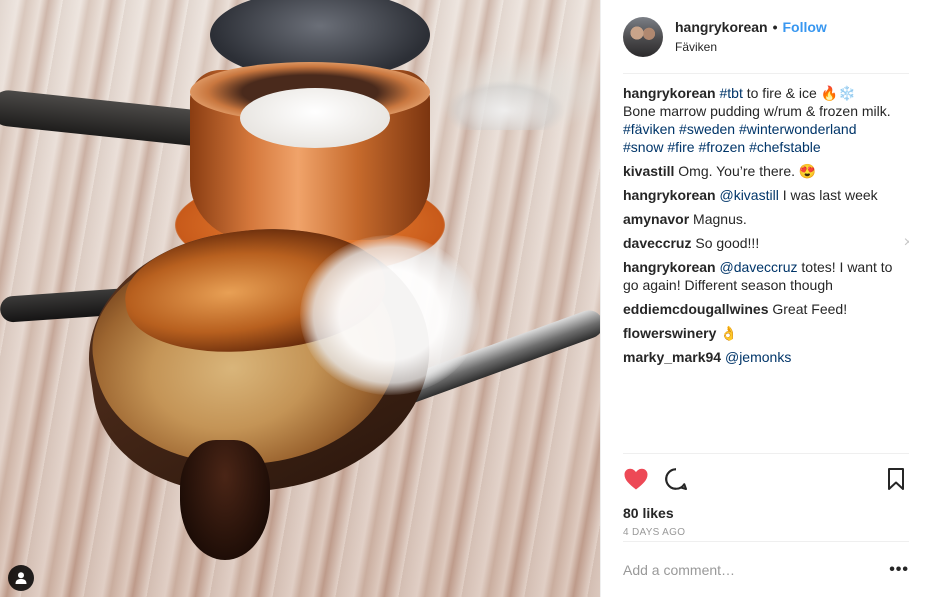  What do you see at coordinates (680, 147) in the screenshot?
I see `hashtag: #fire` at bounding box center [680, 147].